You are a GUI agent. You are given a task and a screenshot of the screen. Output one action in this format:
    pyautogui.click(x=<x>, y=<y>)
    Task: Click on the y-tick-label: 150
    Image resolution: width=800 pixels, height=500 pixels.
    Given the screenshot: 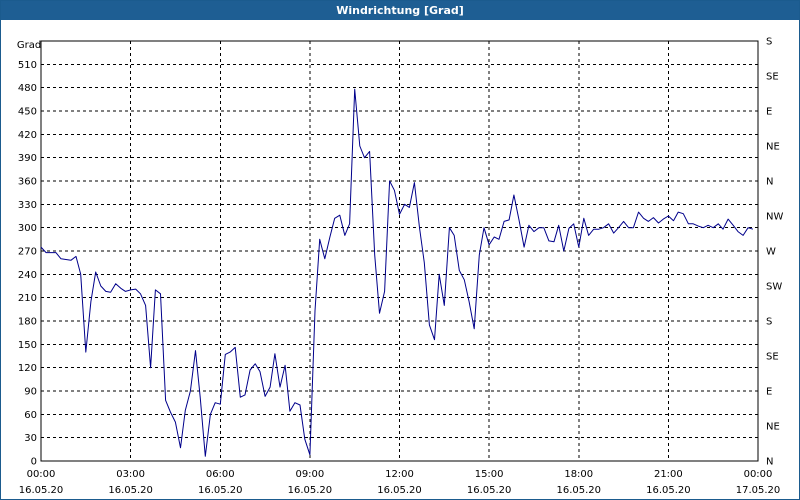 What is the action you would take?
    pyautogui.click(x=27, y=345)
    